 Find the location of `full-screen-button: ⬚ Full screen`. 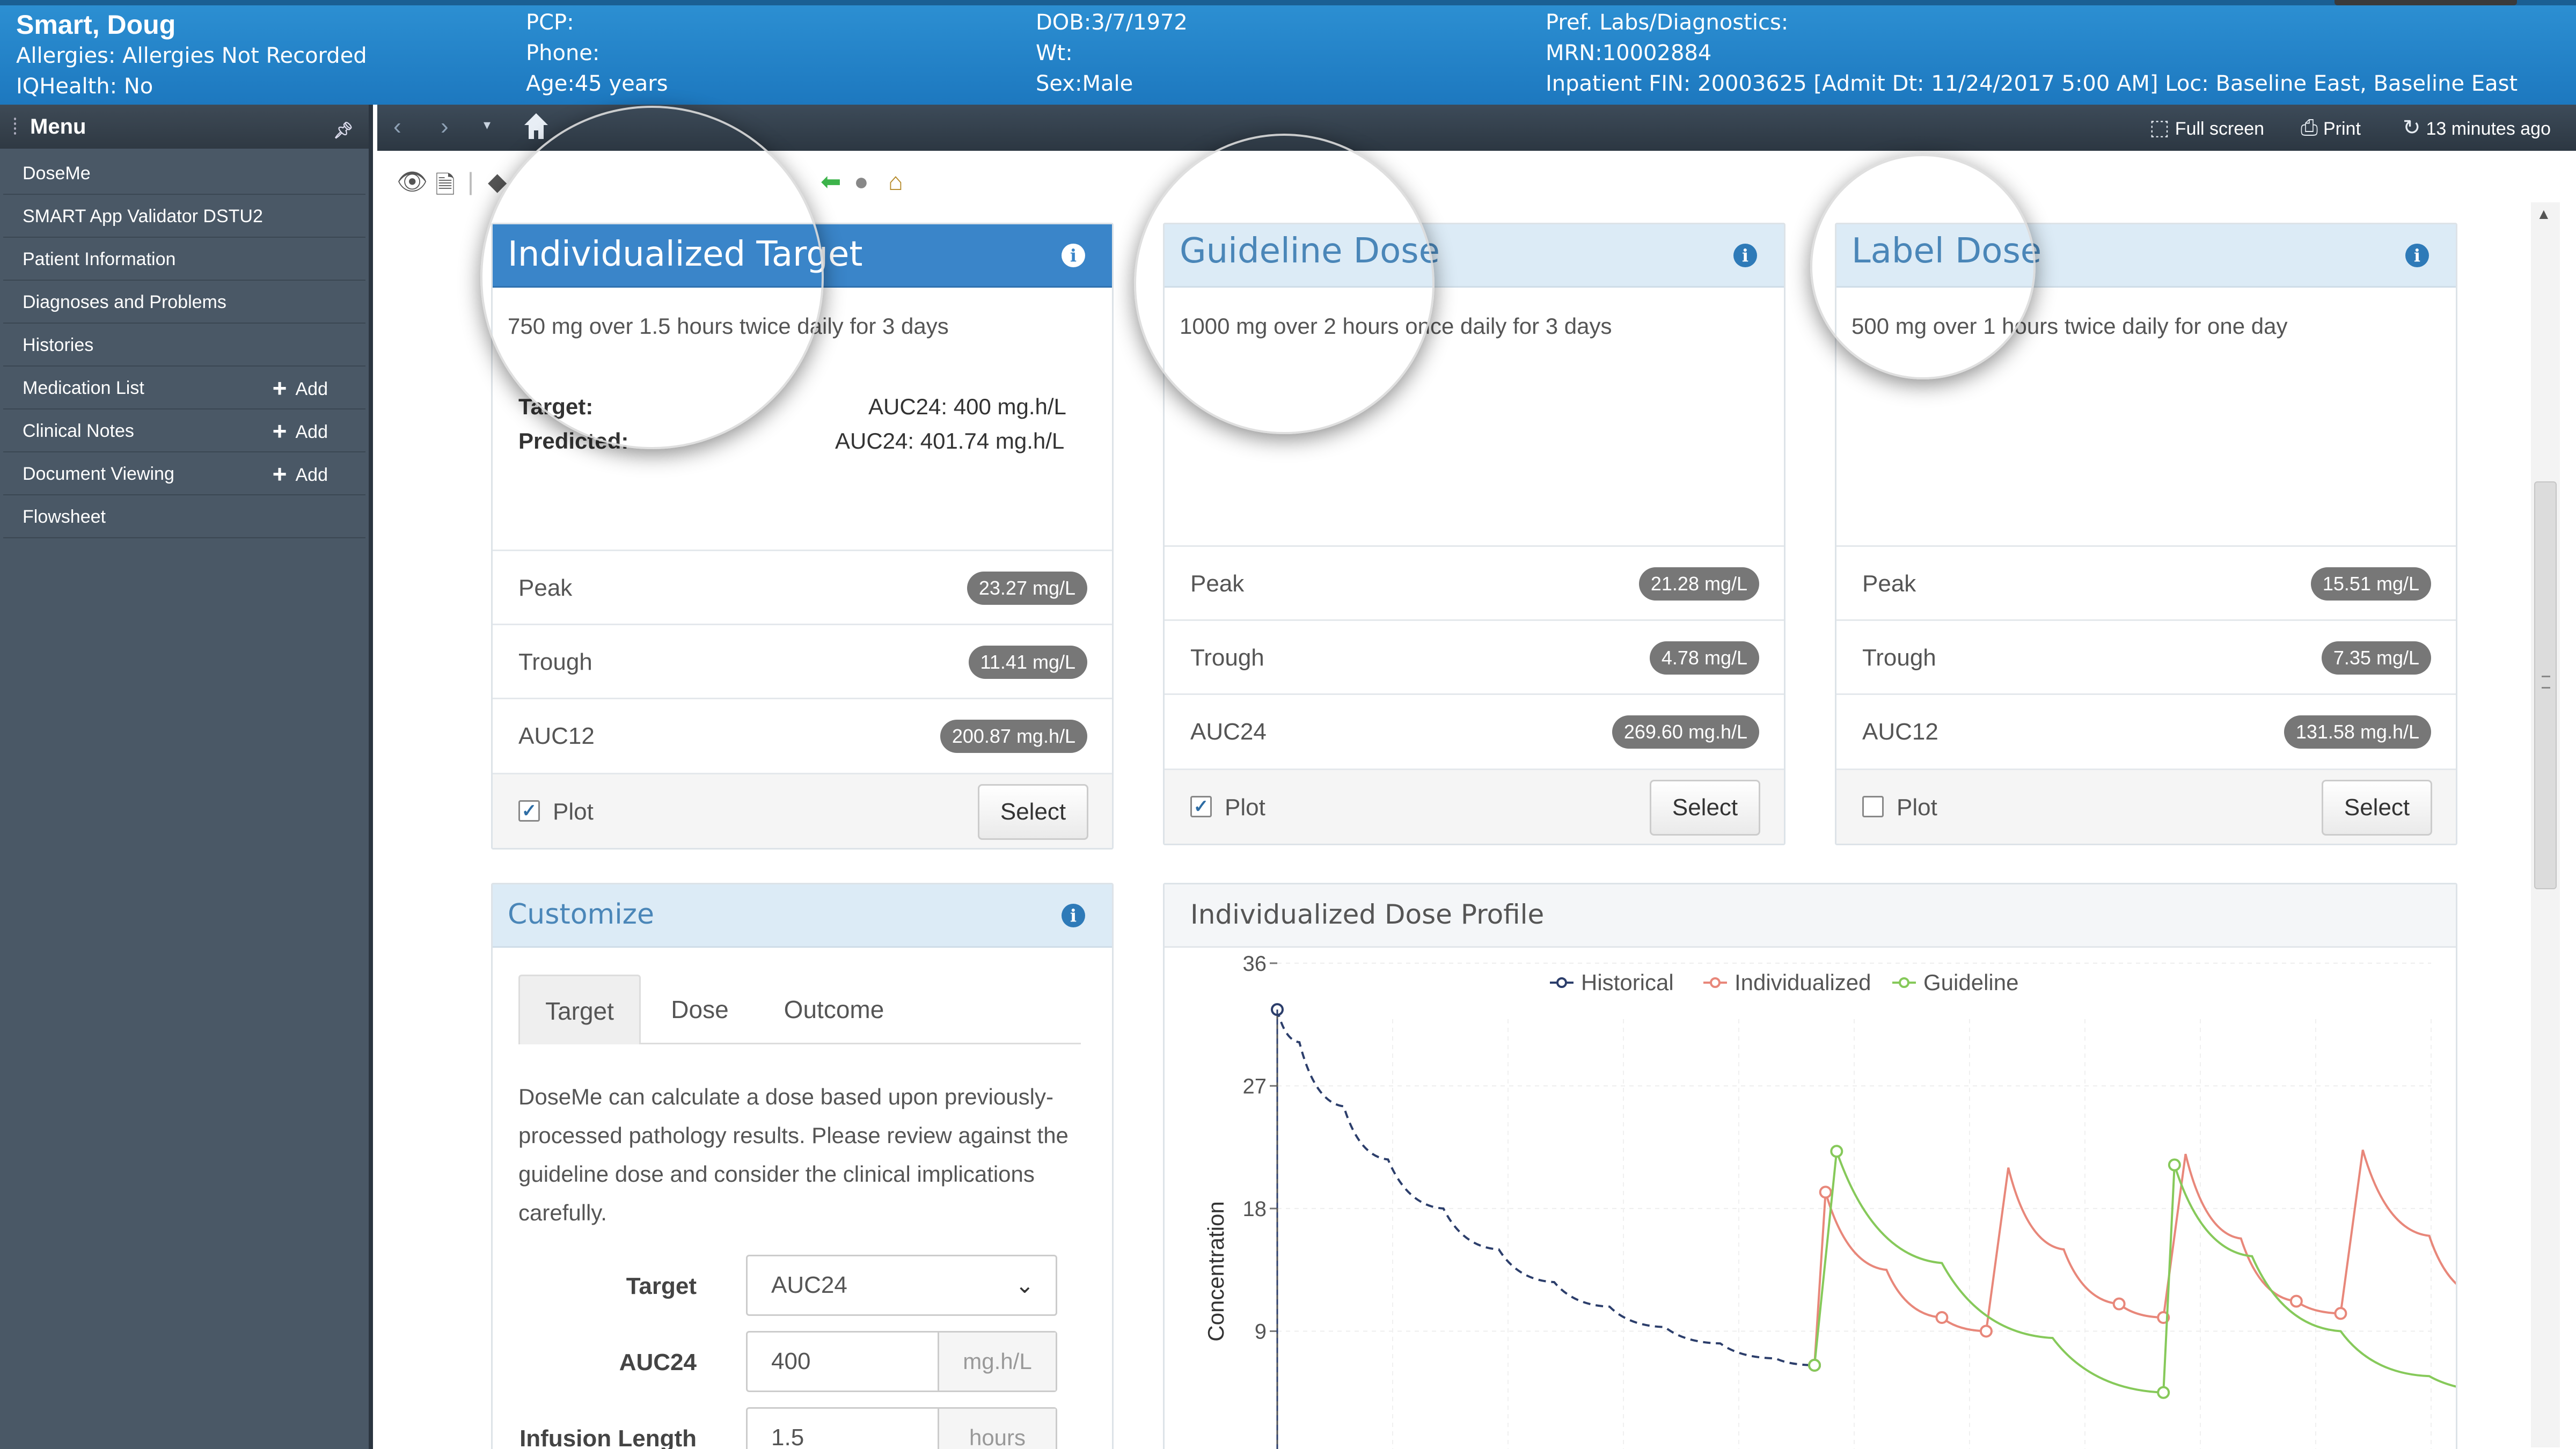

full-screen-button: ⬚ Full screen is located at coordinates (2206, 128).